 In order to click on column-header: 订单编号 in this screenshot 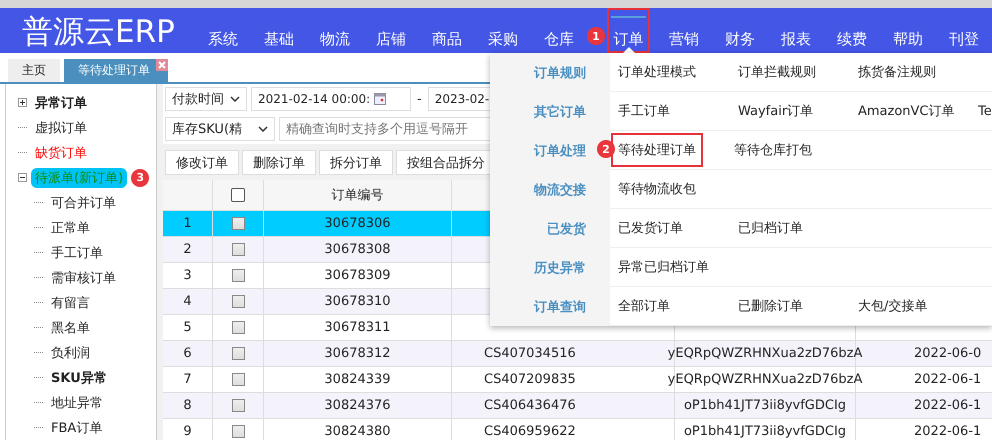, I will do `click(358, 195)`.